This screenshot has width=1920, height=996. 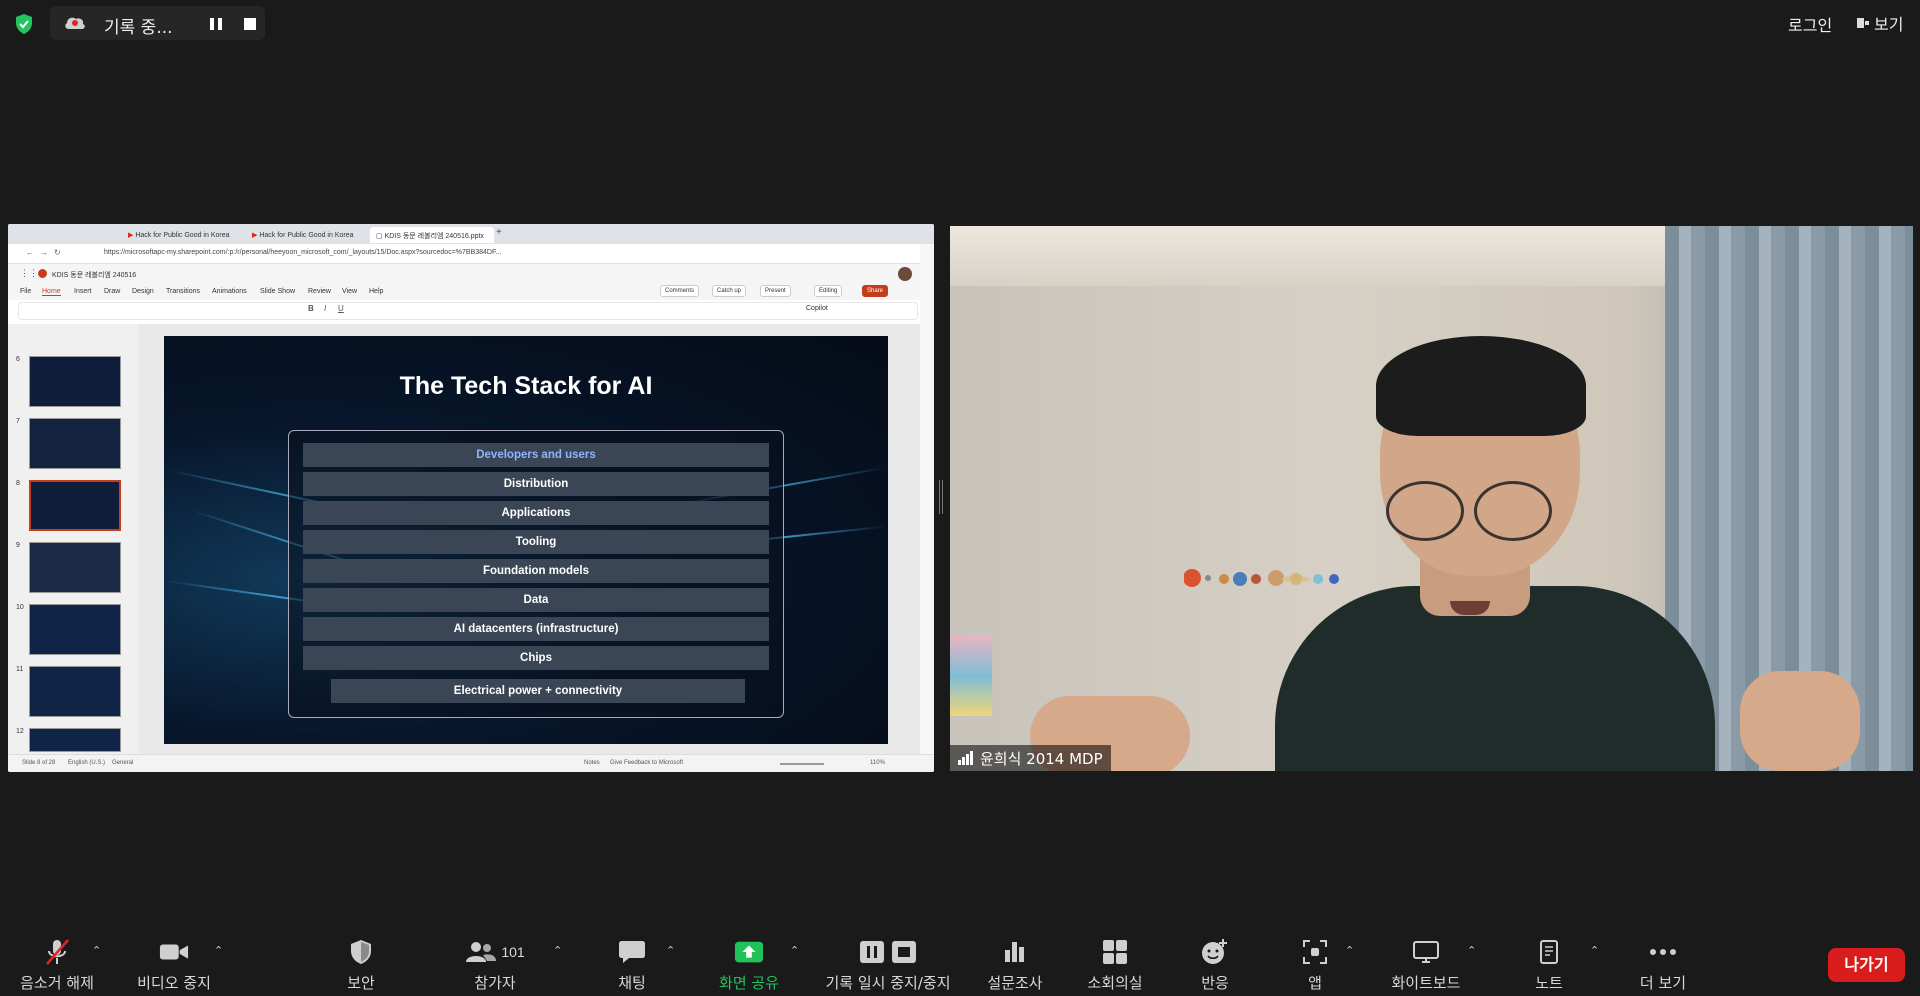 What do you see at coordinates (670, 950) in the screenshot?
I see `chat-options-caret: ⌃` at bounding box center [670, 950].